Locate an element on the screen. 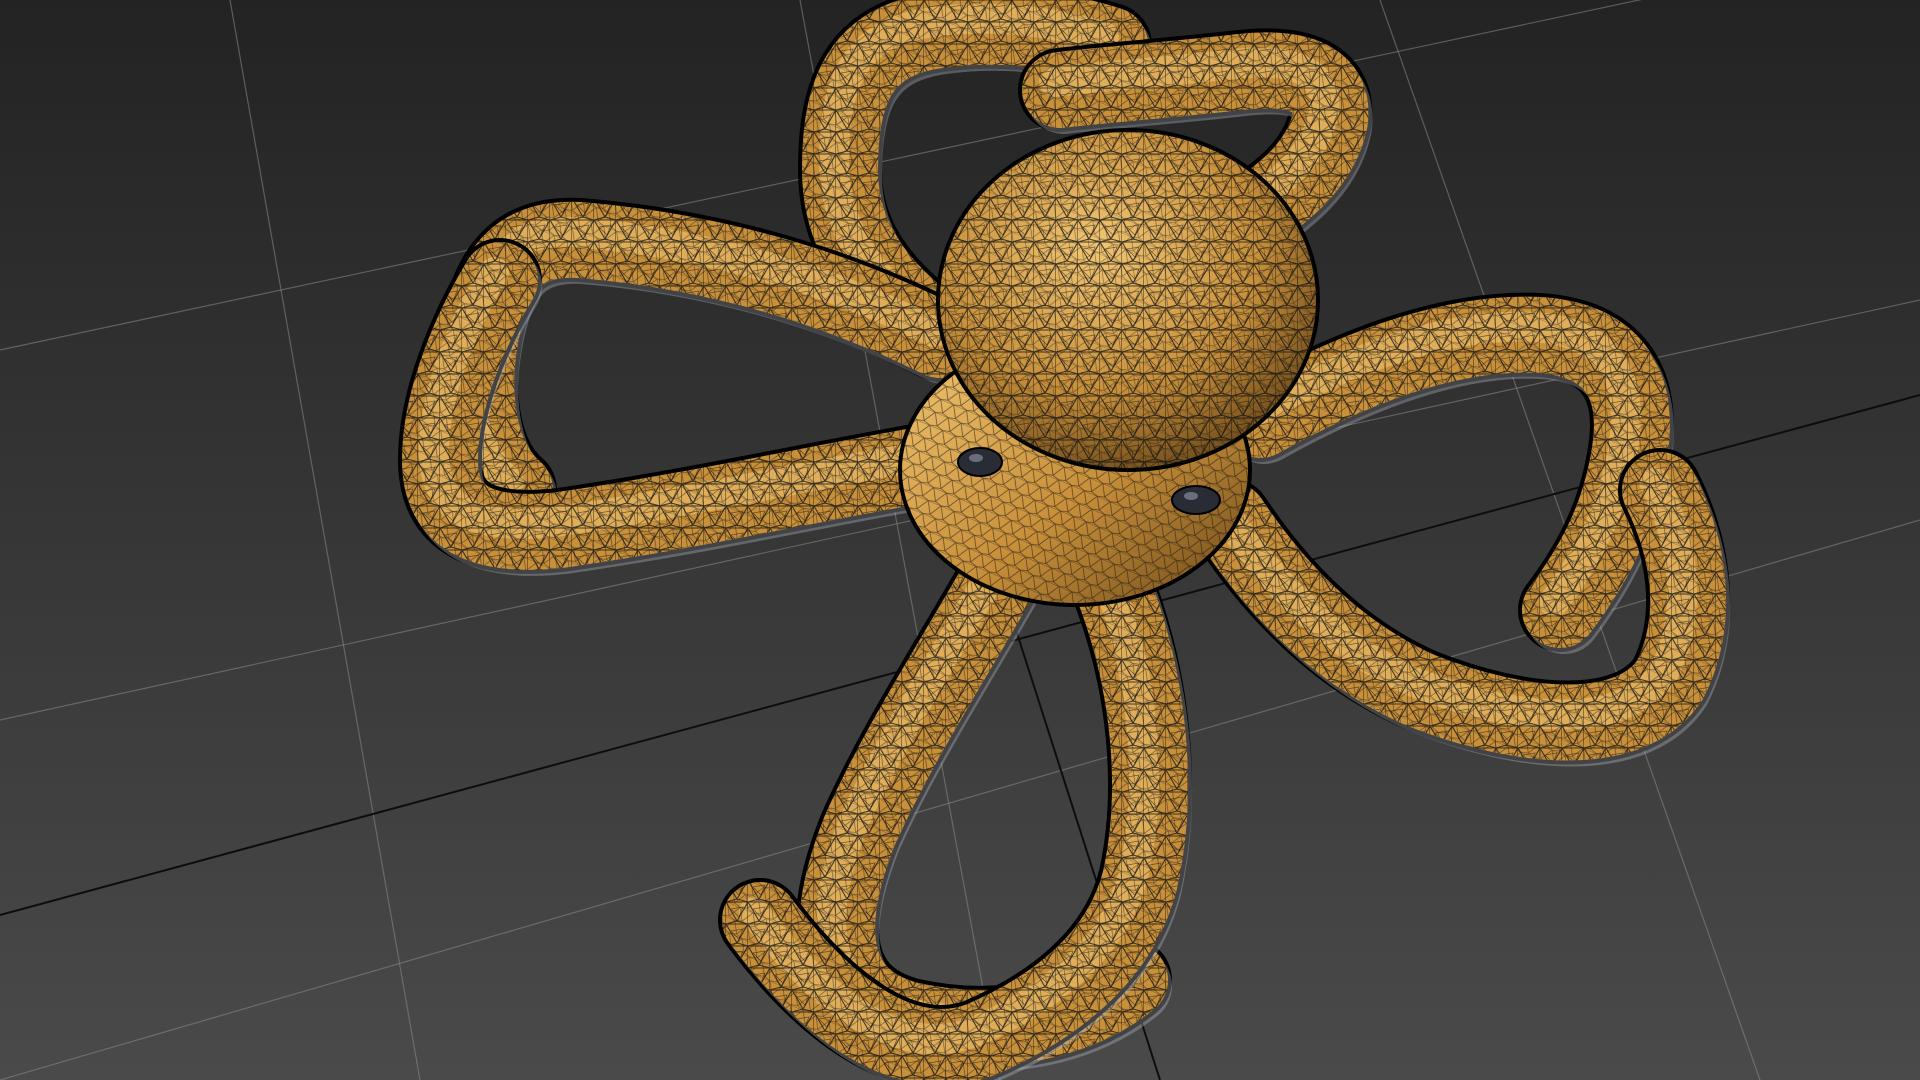 The height and width of the screenshot is (1080, 1920). octopus-eye-left-highlight is located at coordinates (976, 458).